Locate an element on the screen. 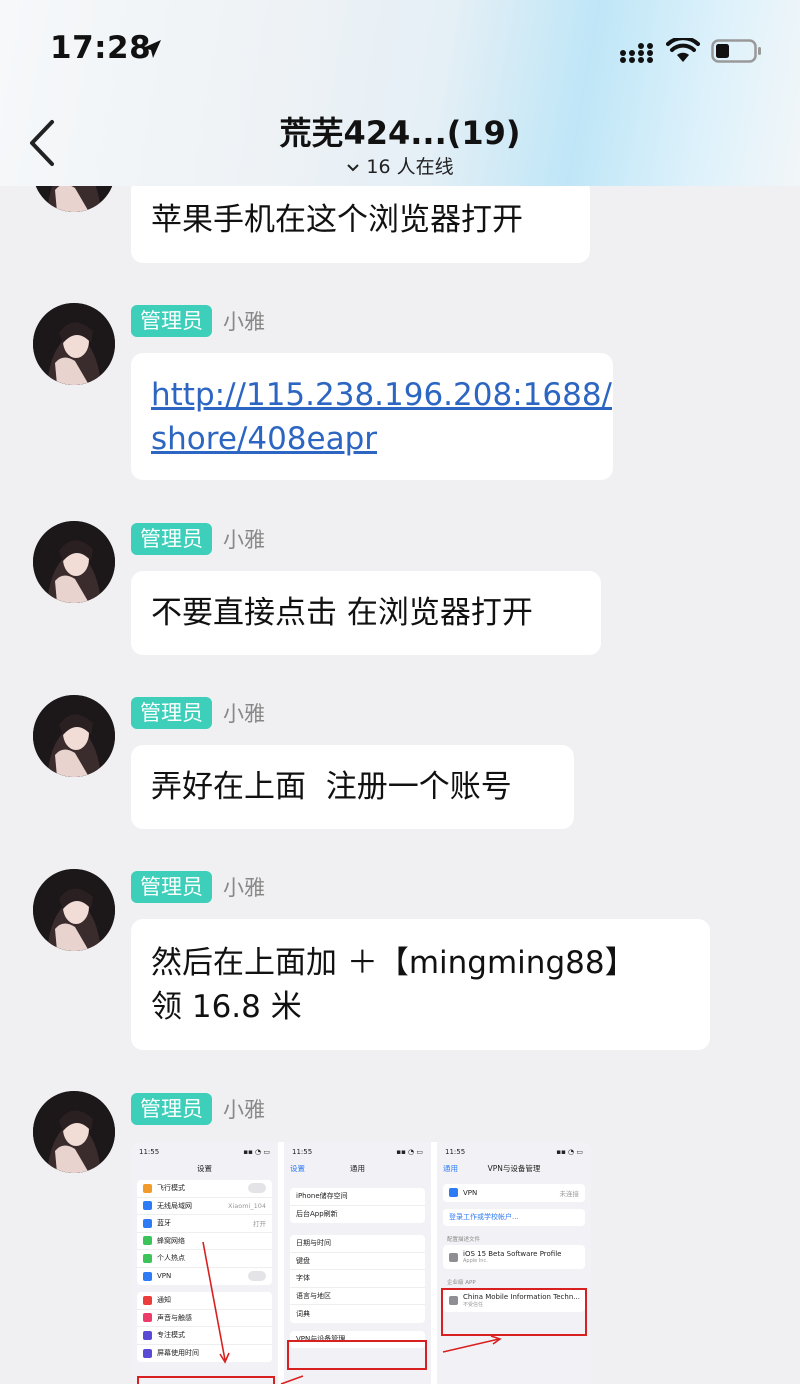  wifi-icon is located at coordinates (683, 50).